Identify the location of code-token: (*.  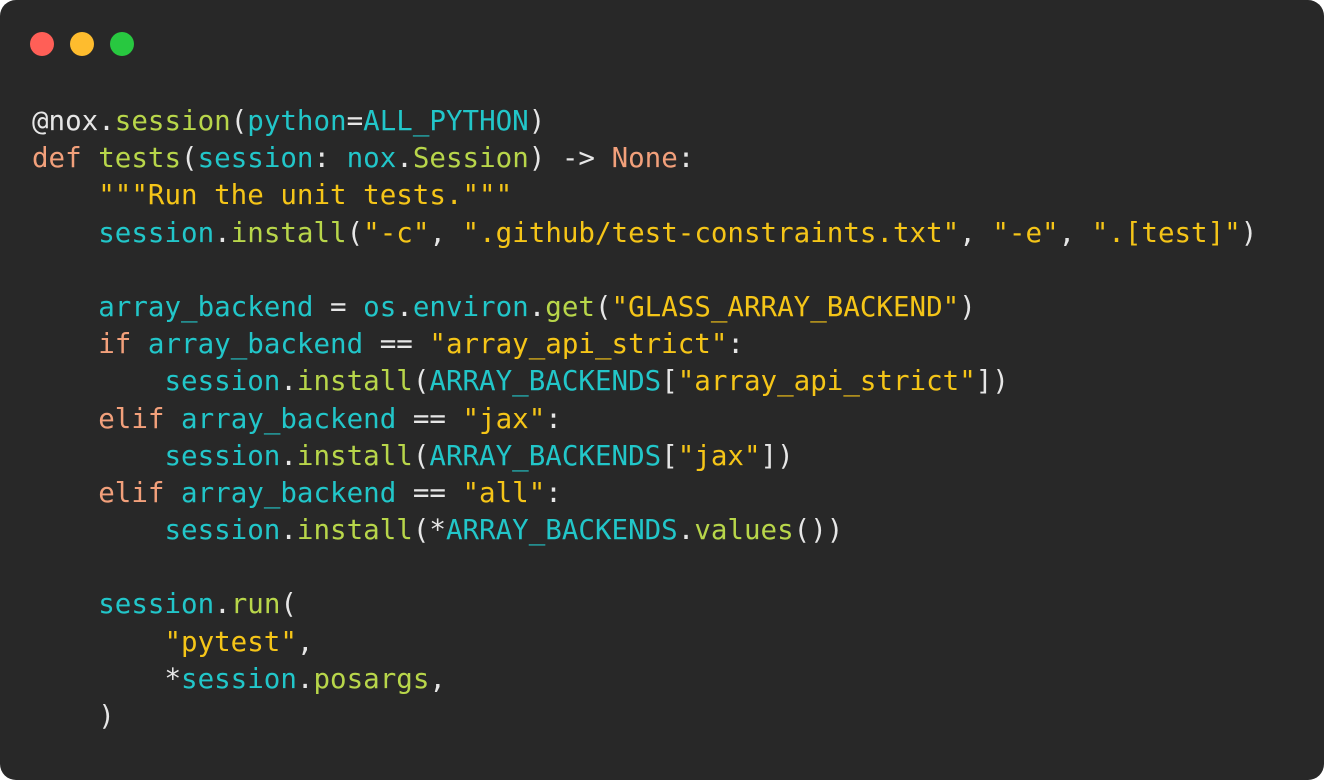
(429, 530).